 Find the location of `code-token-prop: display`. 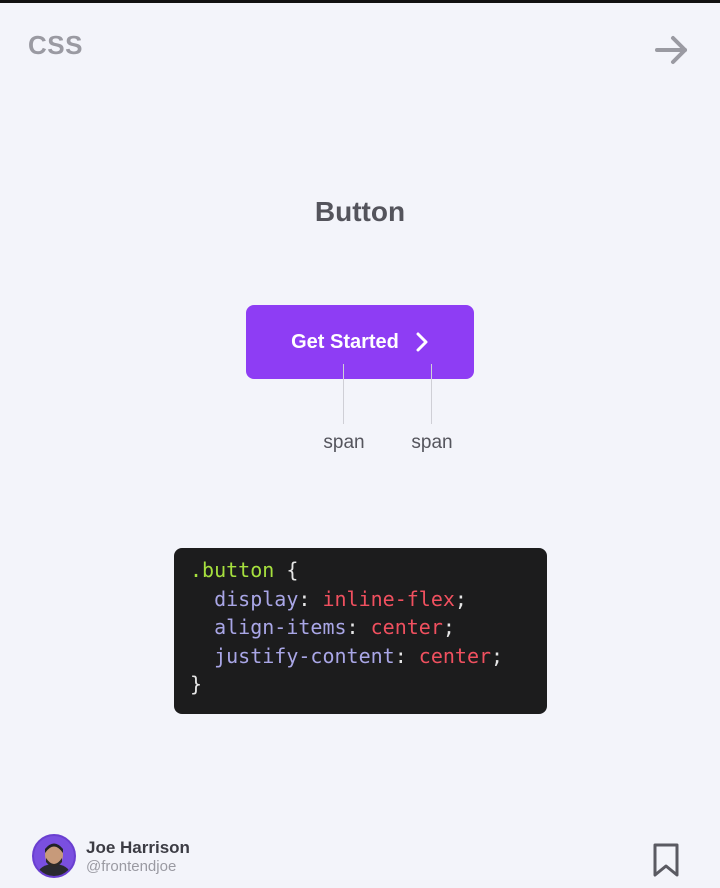

code-token-prop: display is located at coordinates (244, 598).